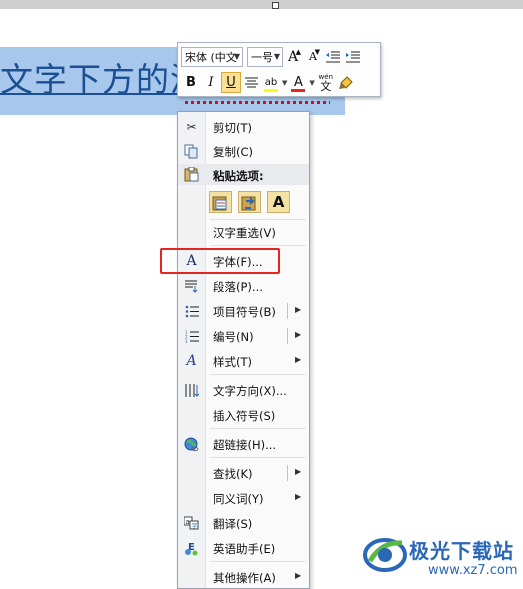 This screenshot has height=589, width=523. I want to click on menu-item-cut: ✂ 剪切(T), so click(243, 127).